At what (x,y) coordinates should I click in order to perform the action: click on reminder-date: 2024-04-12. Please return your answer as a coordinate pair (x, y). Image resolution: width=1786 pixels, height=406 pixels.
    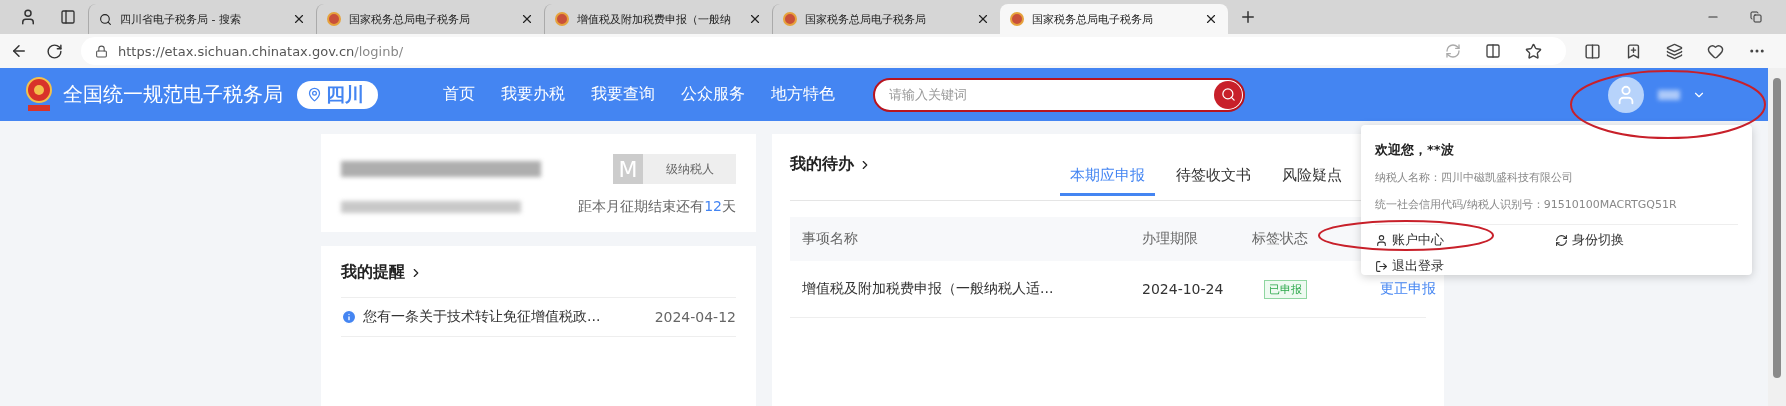
    Looking at the image, I should click on (695, 317).